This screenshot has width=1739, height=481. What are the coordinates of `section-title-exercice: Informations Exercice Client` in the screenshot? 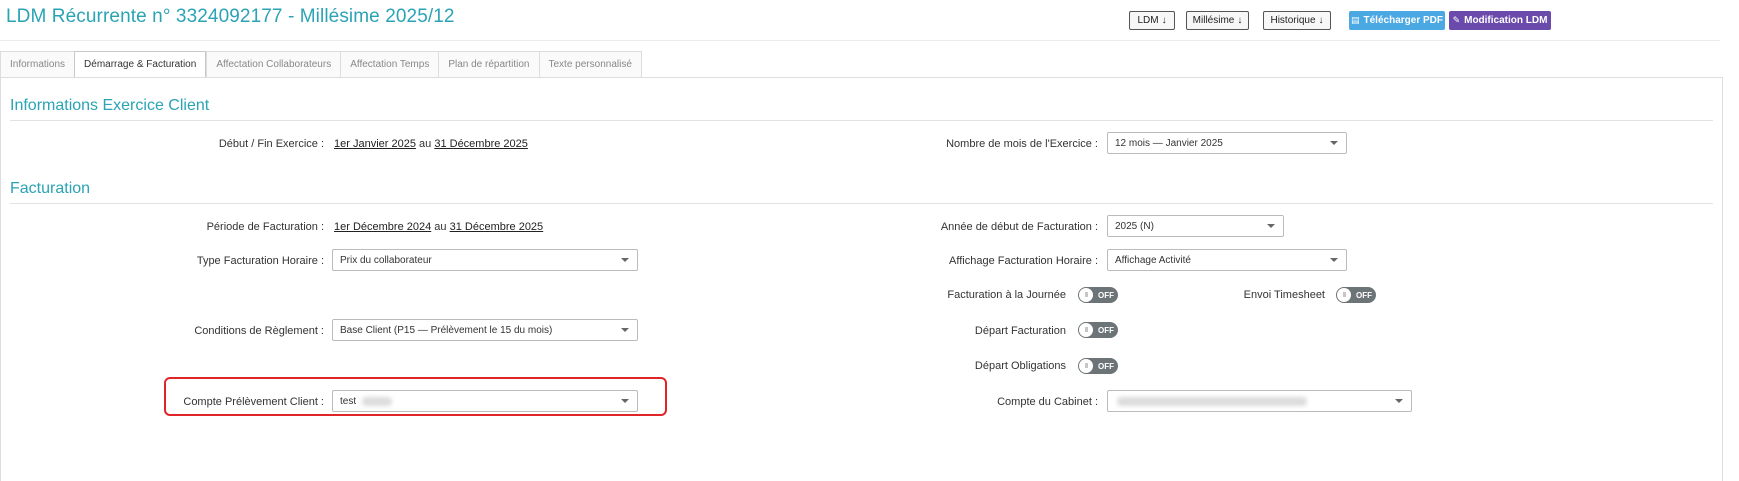 It's located at (110, 105).